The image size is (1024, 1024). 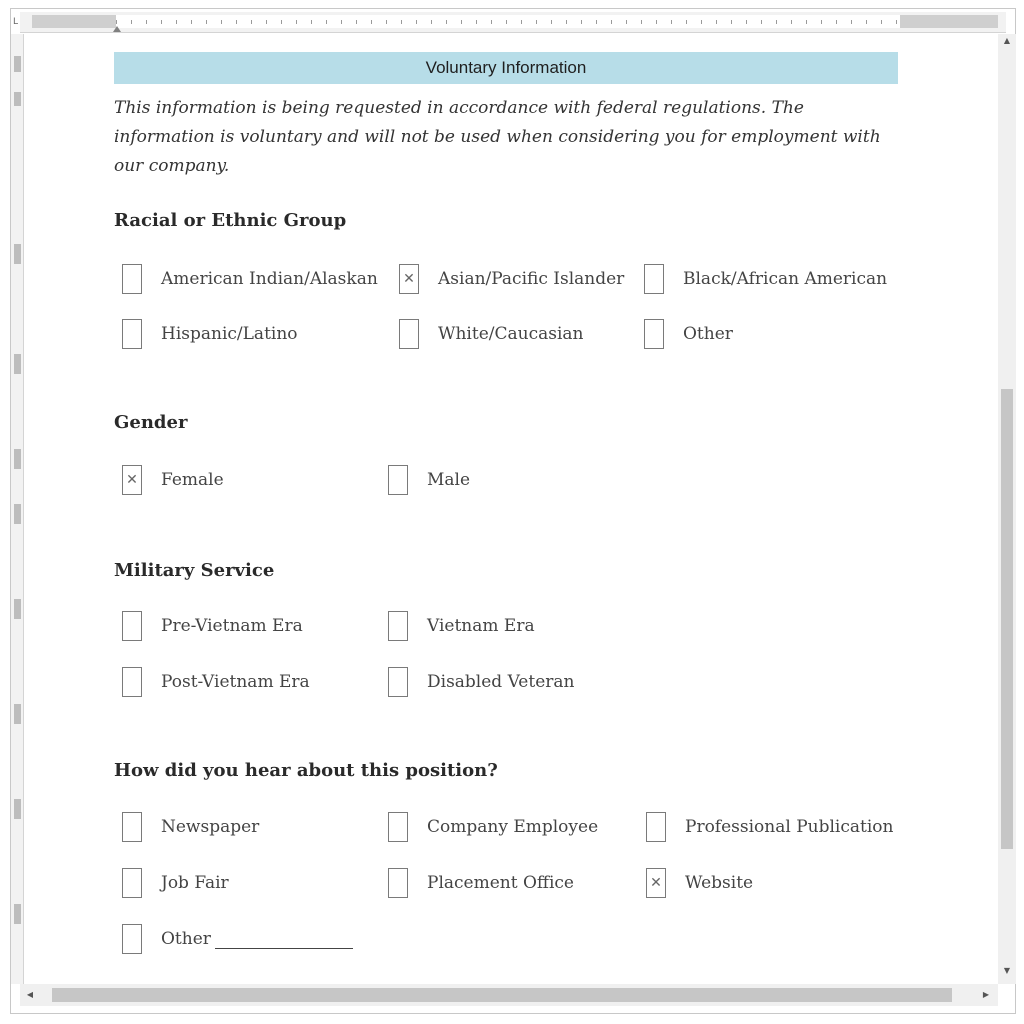 What do you see at coordinates (785, 279) in the screenshot?
I see `option-label: Black/African American` at bounding box center [785, 279].